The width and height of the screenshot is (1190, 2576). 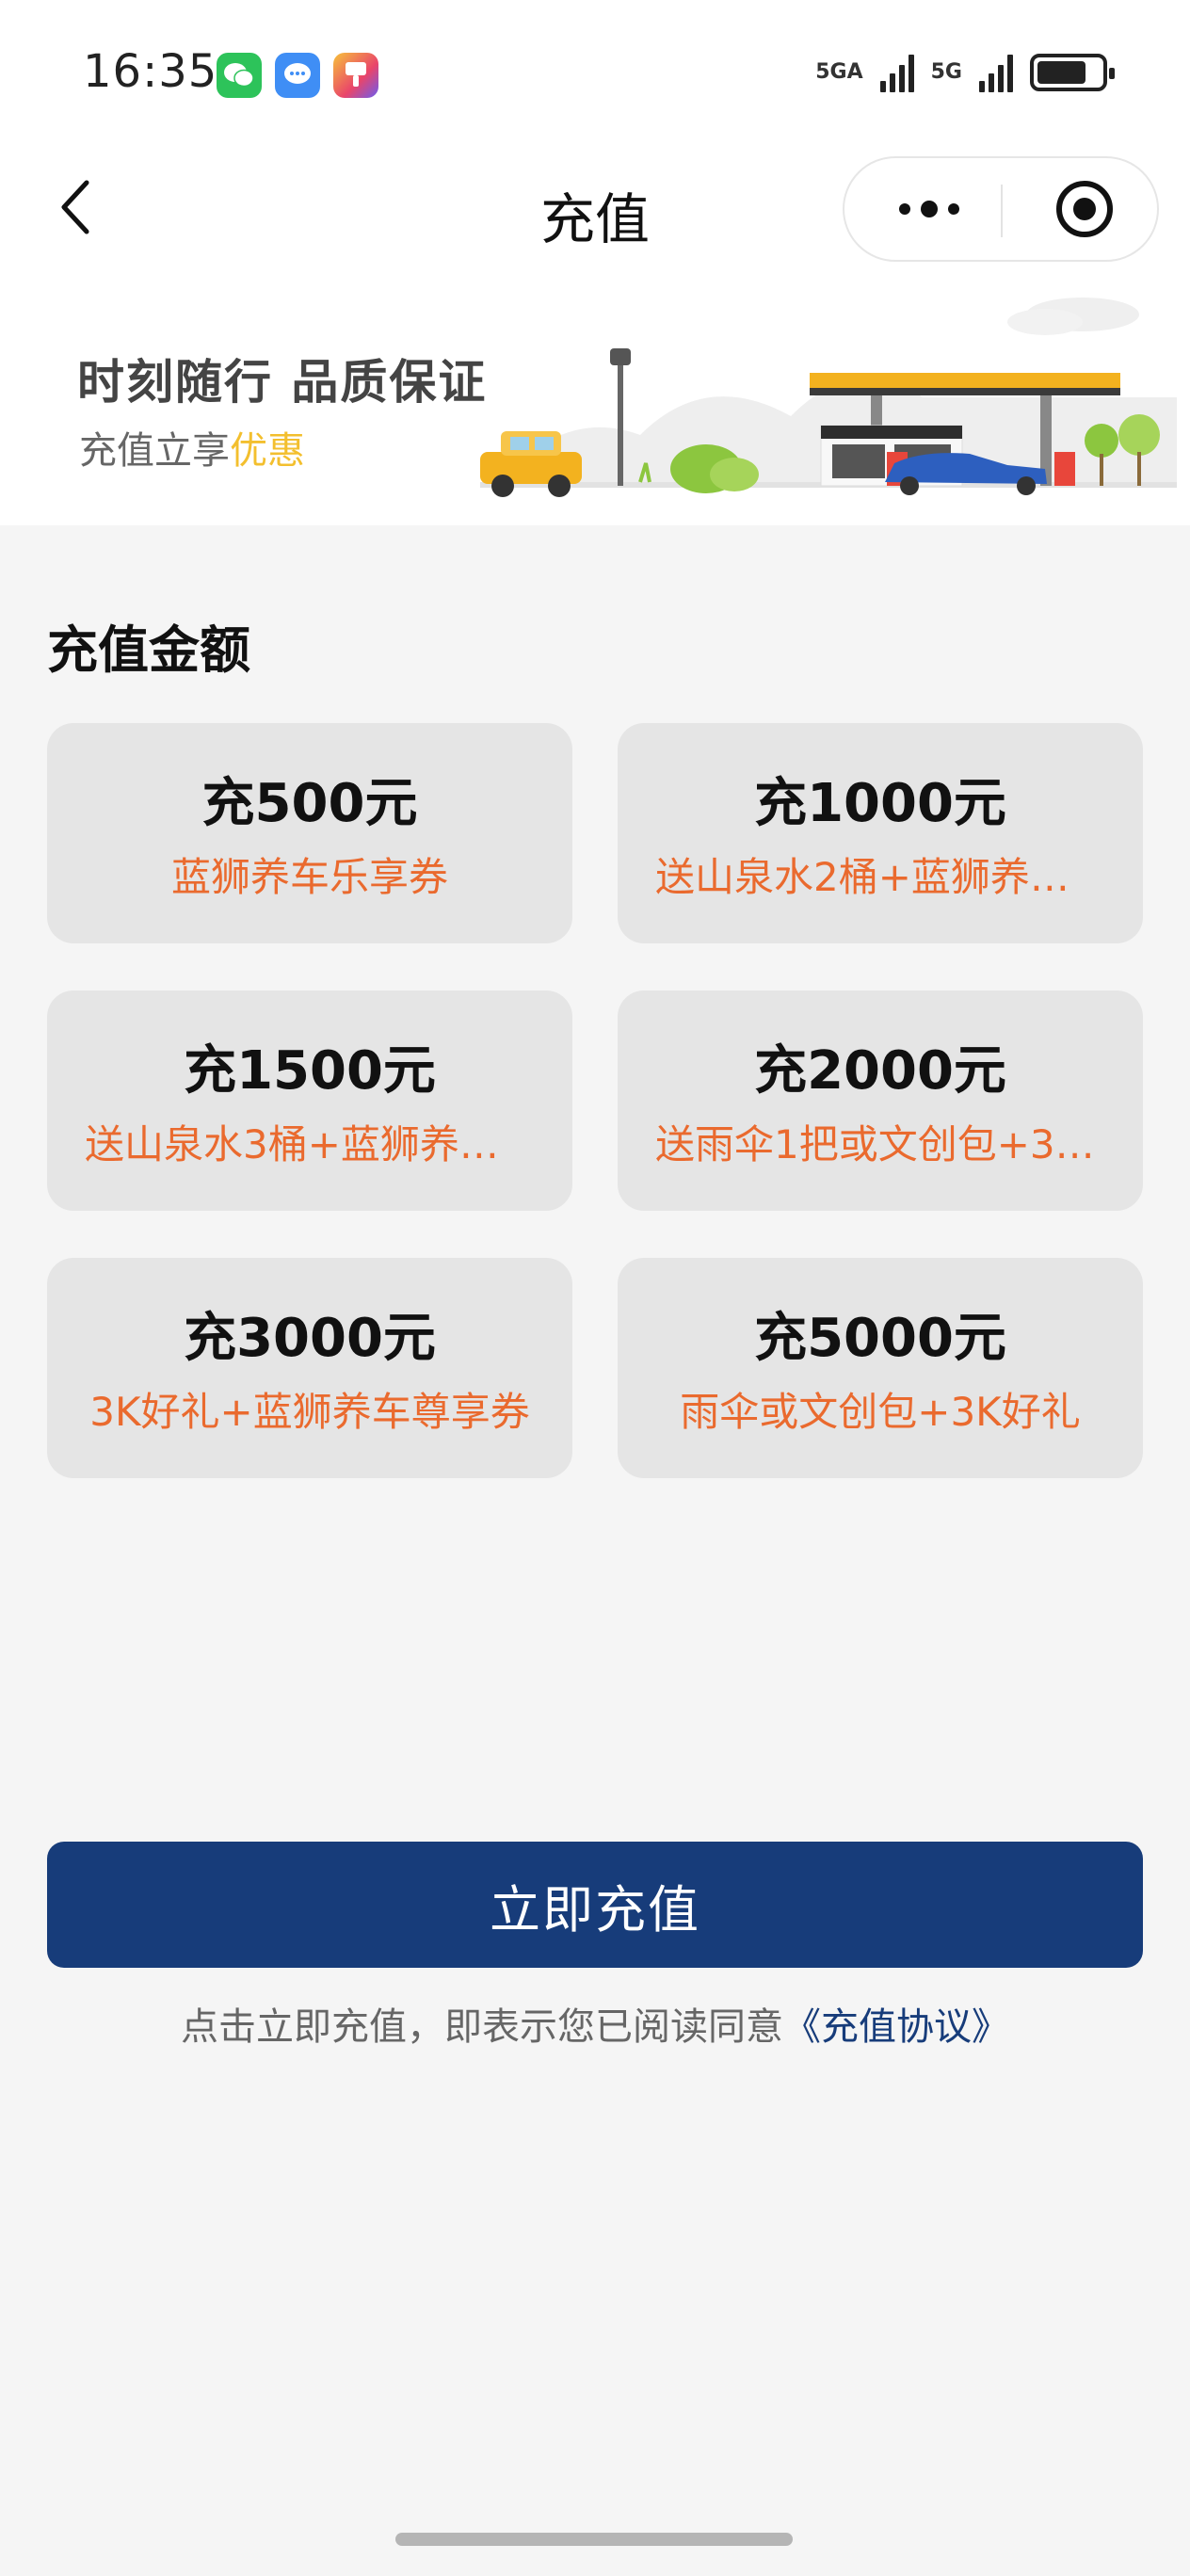 What do you see at coordinates (896, 2027) in the screenshot?
I see `agreement-link: 《充值协议》` at bounding box center [896, 2027].